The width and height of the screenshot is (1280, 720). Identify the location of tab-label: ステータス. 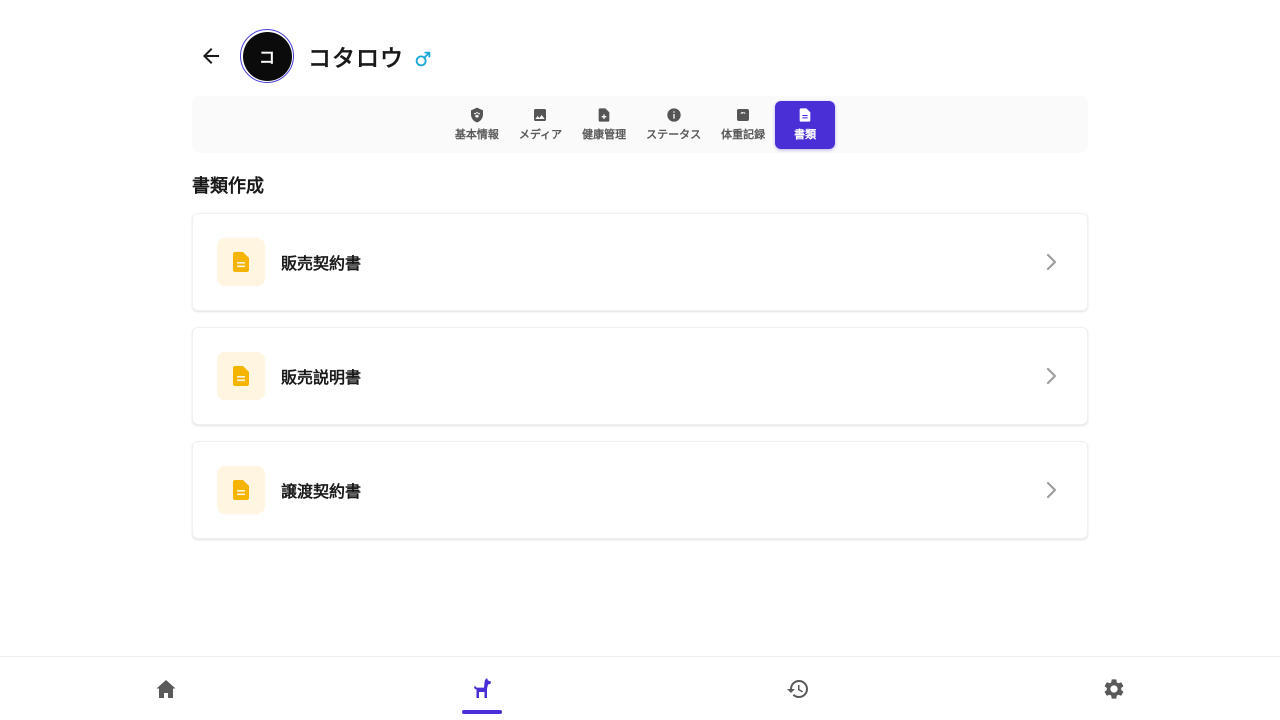
(674, 134).